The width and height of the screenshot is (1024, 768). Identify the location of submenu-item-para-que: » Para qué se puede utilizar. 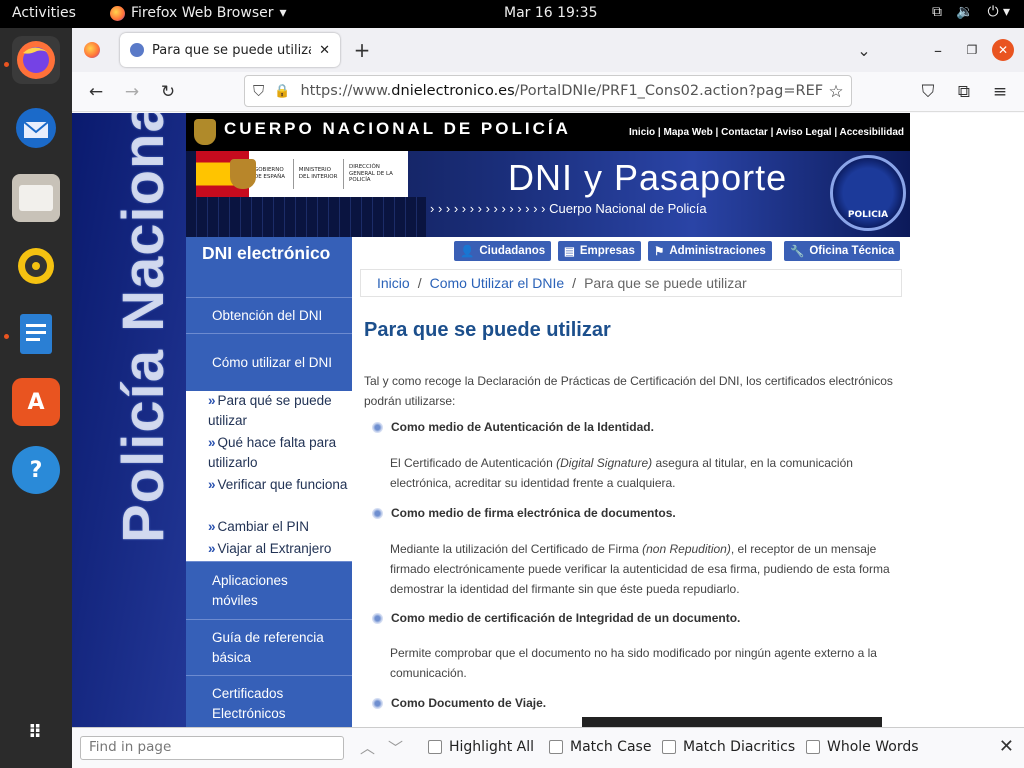
(280, 411).